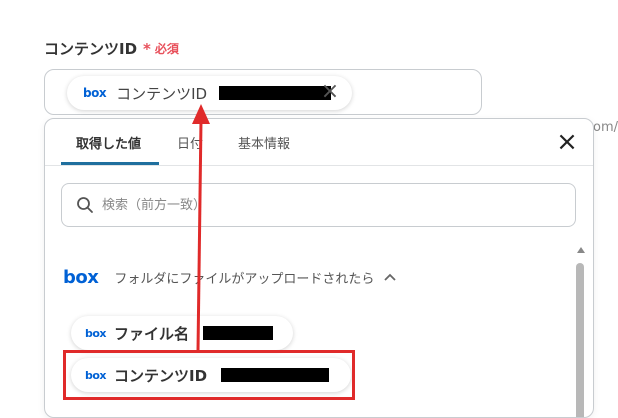 This screenshot has width=618, height=418. I want to click on tab-basic-info: 基本情報, so click(264, 142).